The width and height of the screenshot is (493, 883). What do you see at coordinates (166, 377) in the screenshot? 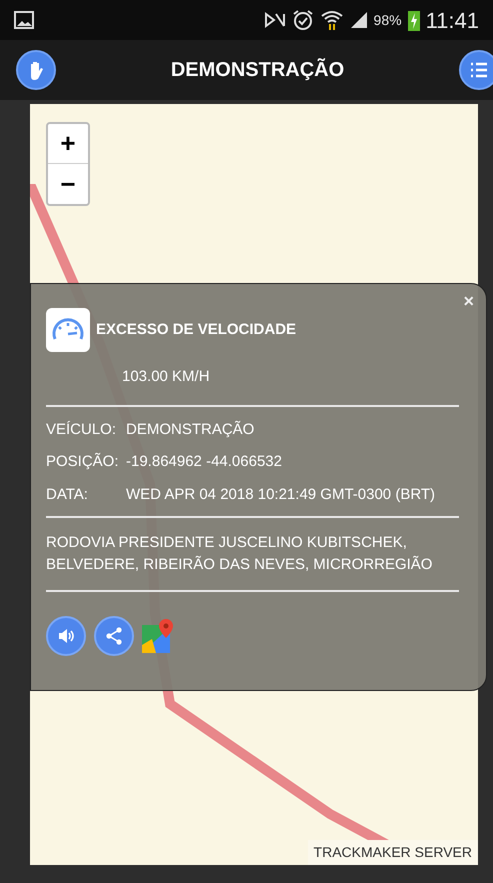
I see `speed-value: 103.00 KM/H` at bounding box center [166, 377].